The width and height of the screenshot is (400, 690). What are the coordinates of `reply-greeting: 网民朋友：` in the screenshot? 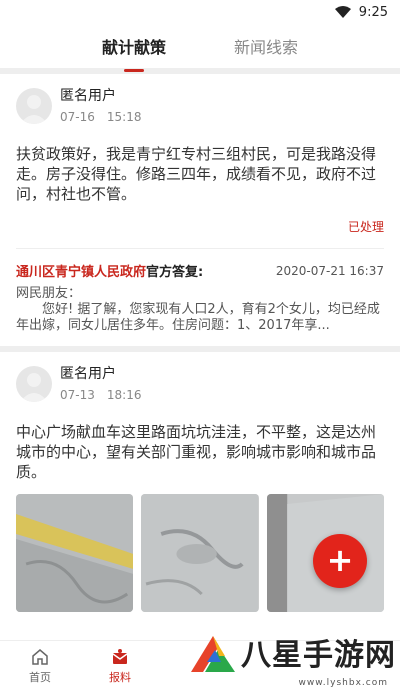 It's located at (49, 293).